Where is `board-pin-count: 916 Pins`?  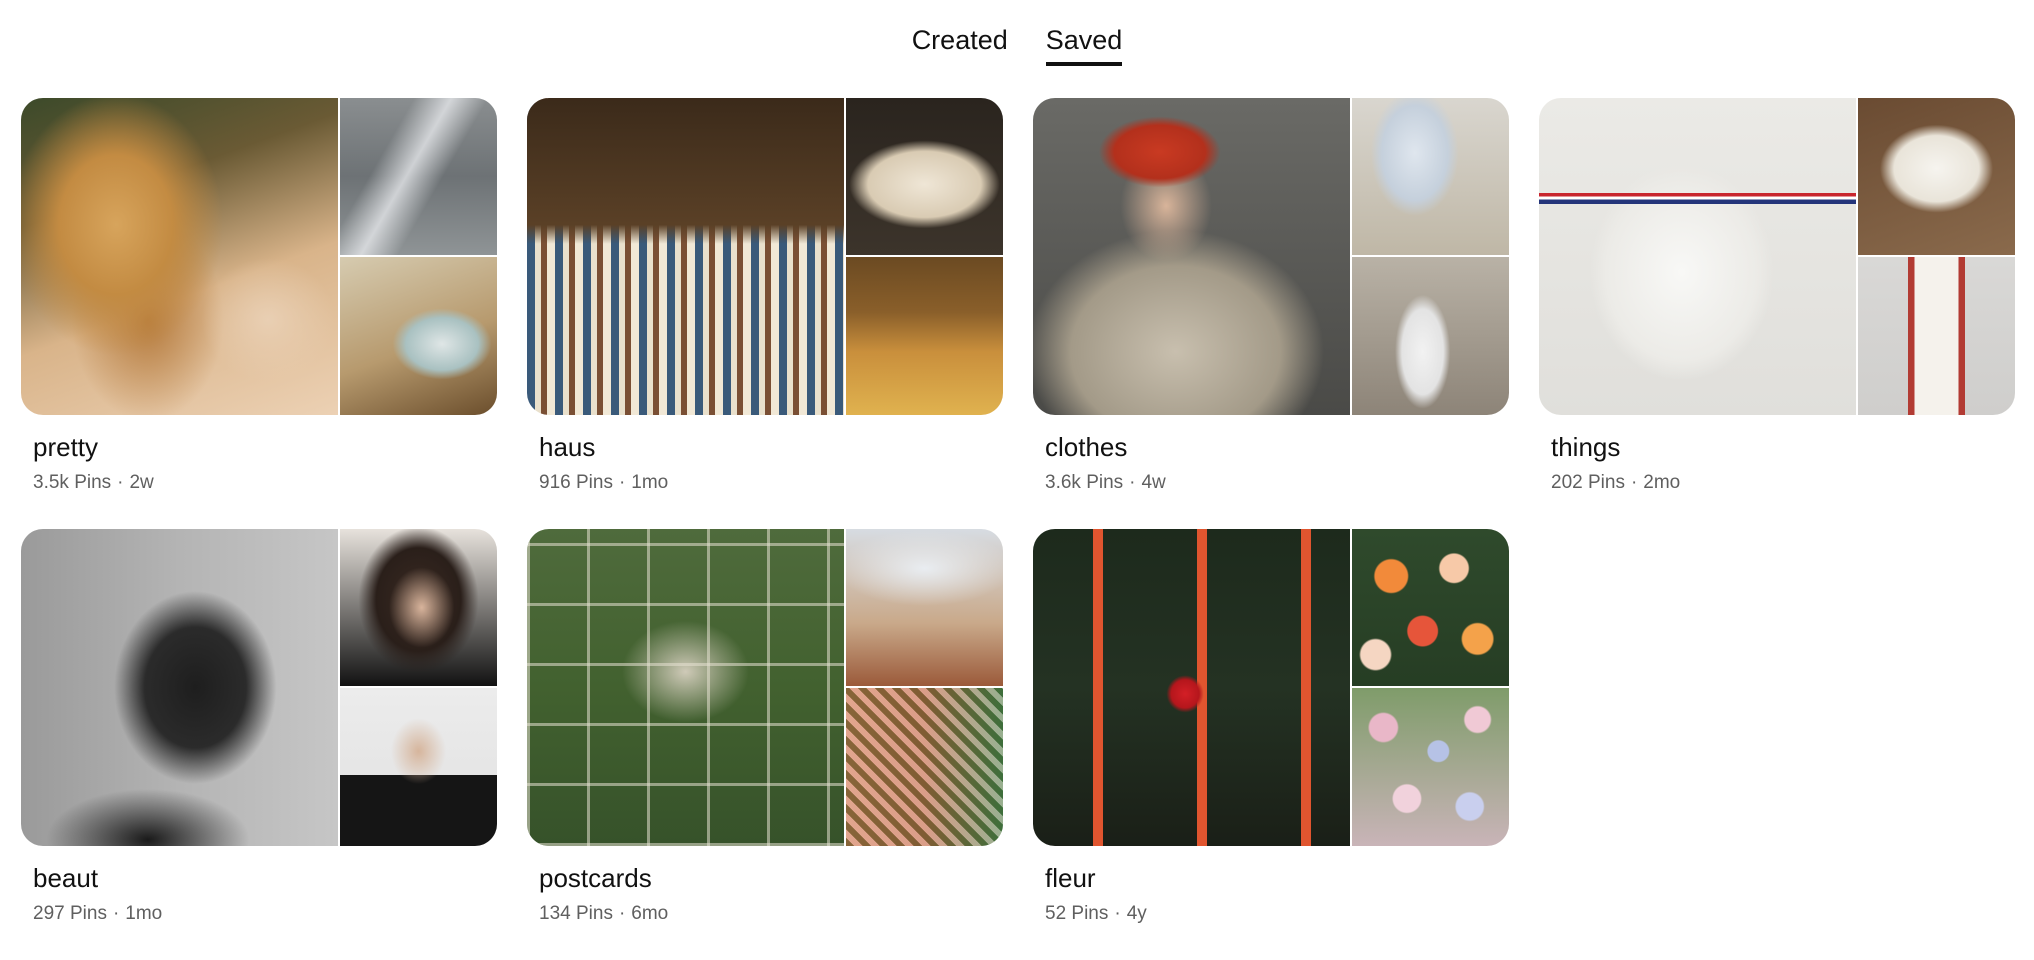
board-pin-count: 916 Pins is located at coordinates (576, 482).